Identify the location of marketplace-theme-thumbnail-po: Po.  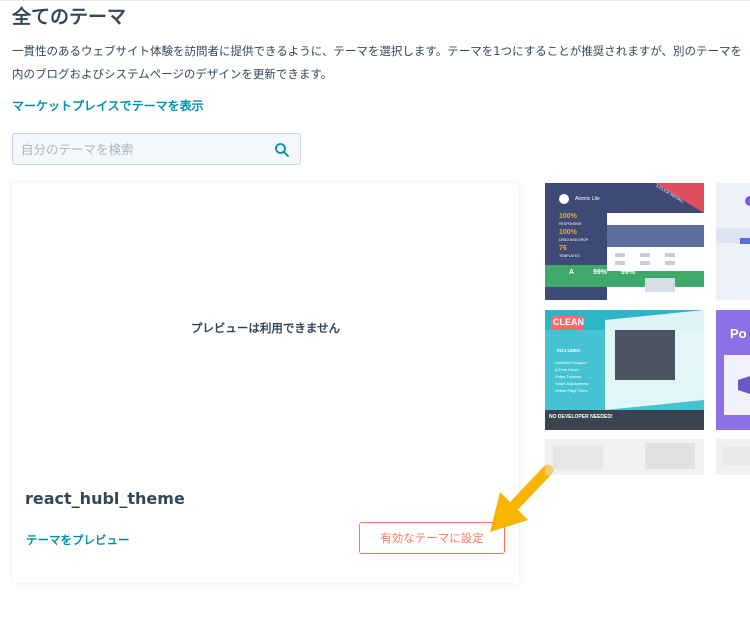
(733, 370).